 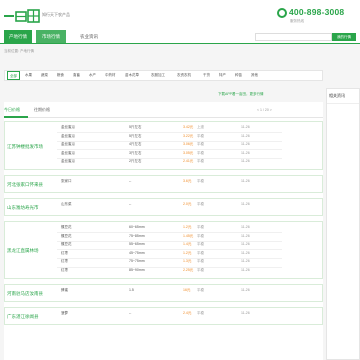 What do you see at coordinates (135, 161) in the screenshot?
I see `product-spec: 2斤左右` at bounding box center [135, 161].